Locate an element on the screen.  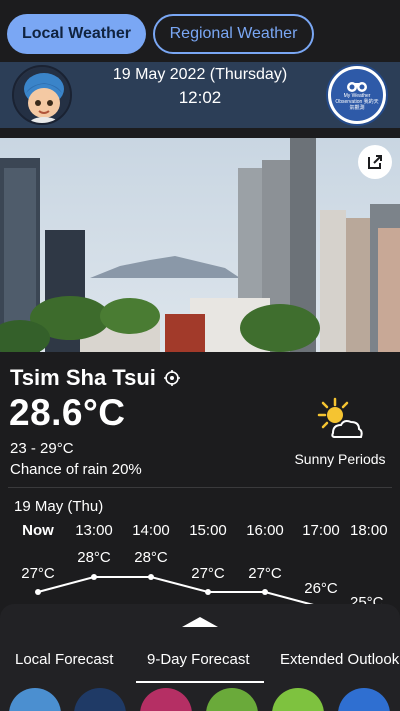
mascot-avatar is located at coordinates (42, 95).